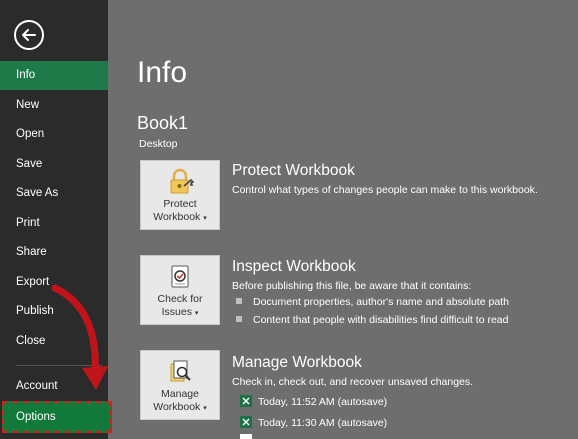  Describe the element at coordinates (313, 401) in the screenshot. I see `version-item: Today, 11:52 AM (autosave)` at that location.